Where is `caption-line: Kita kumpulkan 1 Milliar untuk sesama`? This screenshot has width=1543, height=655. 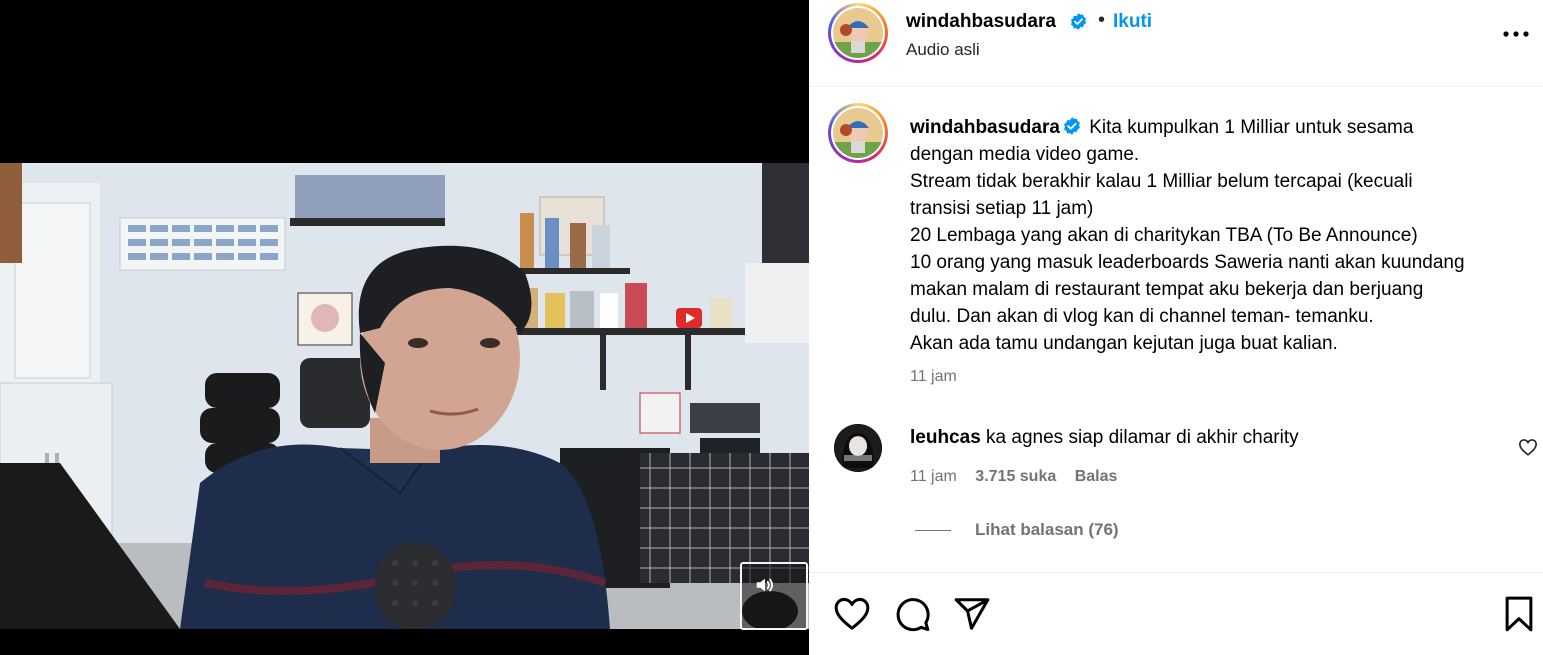
caption-line: Kita kumpulkan 1 Milliar untuk sesama is located at coordinates (1251, 127).